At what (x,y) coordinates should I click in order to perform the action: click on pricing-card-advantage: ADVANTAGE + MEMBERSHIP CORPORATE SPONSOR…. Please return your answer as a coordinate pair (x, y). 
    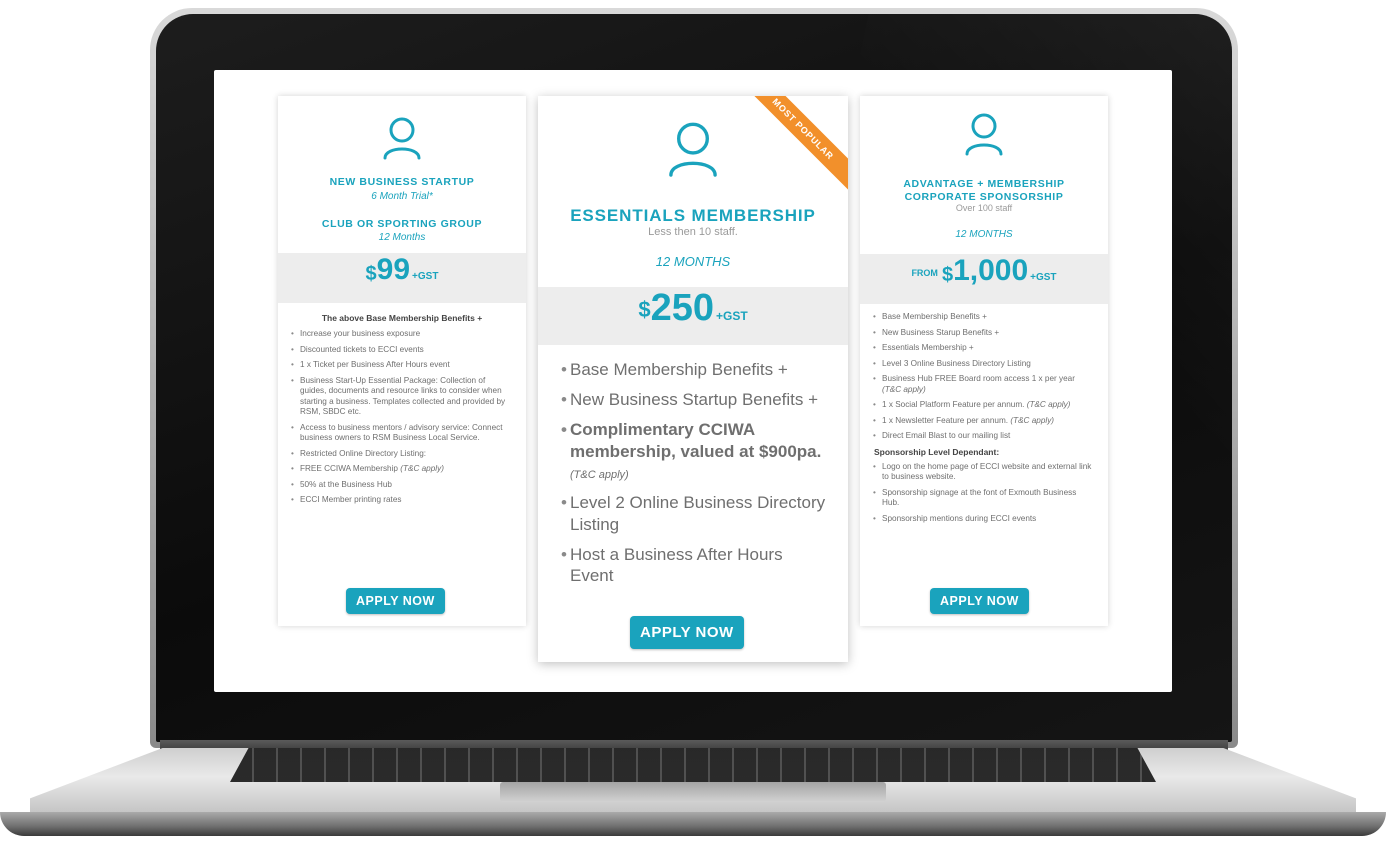
    Looking at the image, I should click on (984, 361).